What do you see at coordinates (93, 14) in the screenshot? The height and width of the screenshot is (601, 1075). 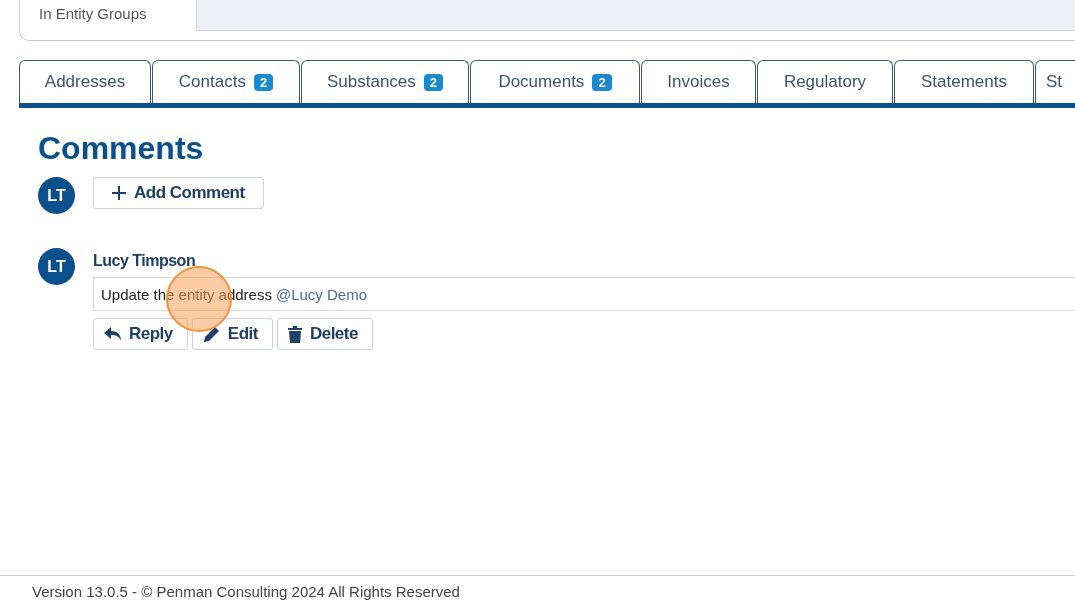 I see `entity-groups-label: In Entity Groups` at bounding box center [93, 14].